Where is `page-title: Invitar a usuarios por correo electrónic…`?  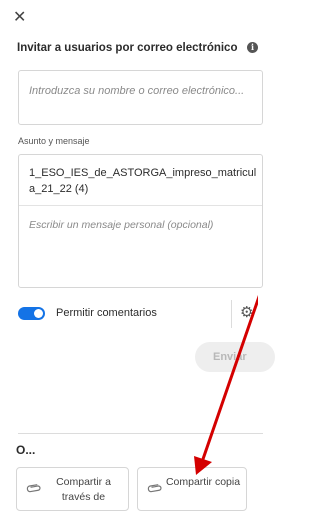 page-title: Invitar a usuarios por correo electrónic… is located at coordinates (127, 48).